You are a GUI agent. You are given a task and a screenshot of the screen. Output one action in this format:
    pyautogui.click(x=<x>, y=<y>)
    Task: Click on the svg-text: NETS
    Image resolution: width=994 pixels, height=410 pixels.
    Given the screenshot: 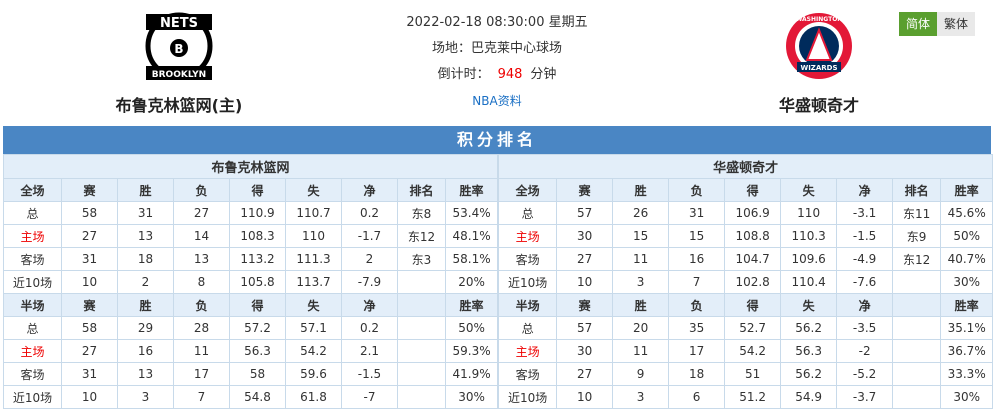 What is the action you would take?
    pyautogui.click(x=179, y=23)
    